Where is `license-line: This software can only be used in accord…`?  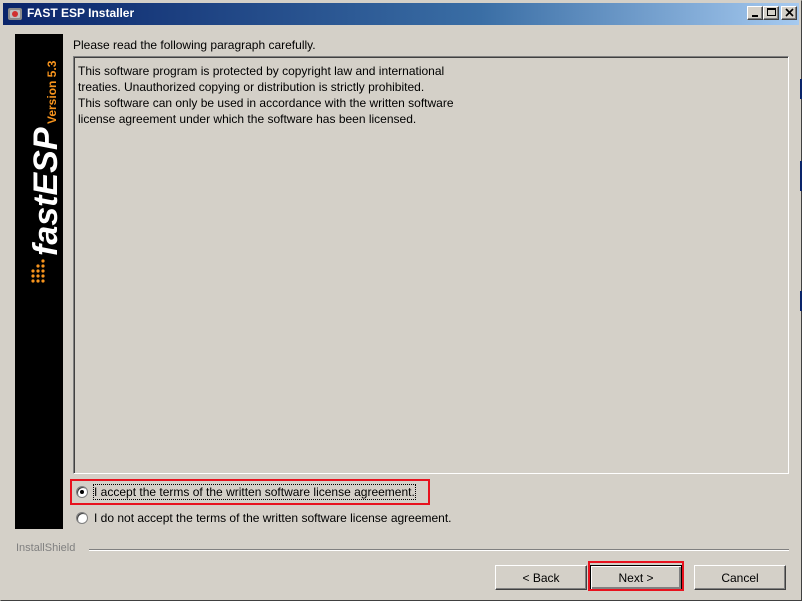 license-line: This software can only be used in accord… is located at coordinates (266, 103).